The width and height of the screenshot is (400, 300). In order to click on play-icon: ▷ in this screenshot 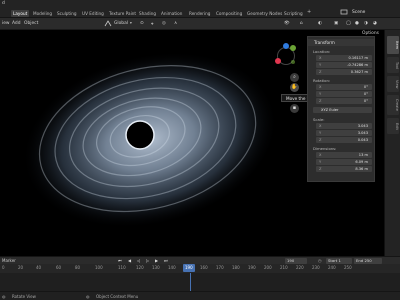, I will do `click(147, 260)`.